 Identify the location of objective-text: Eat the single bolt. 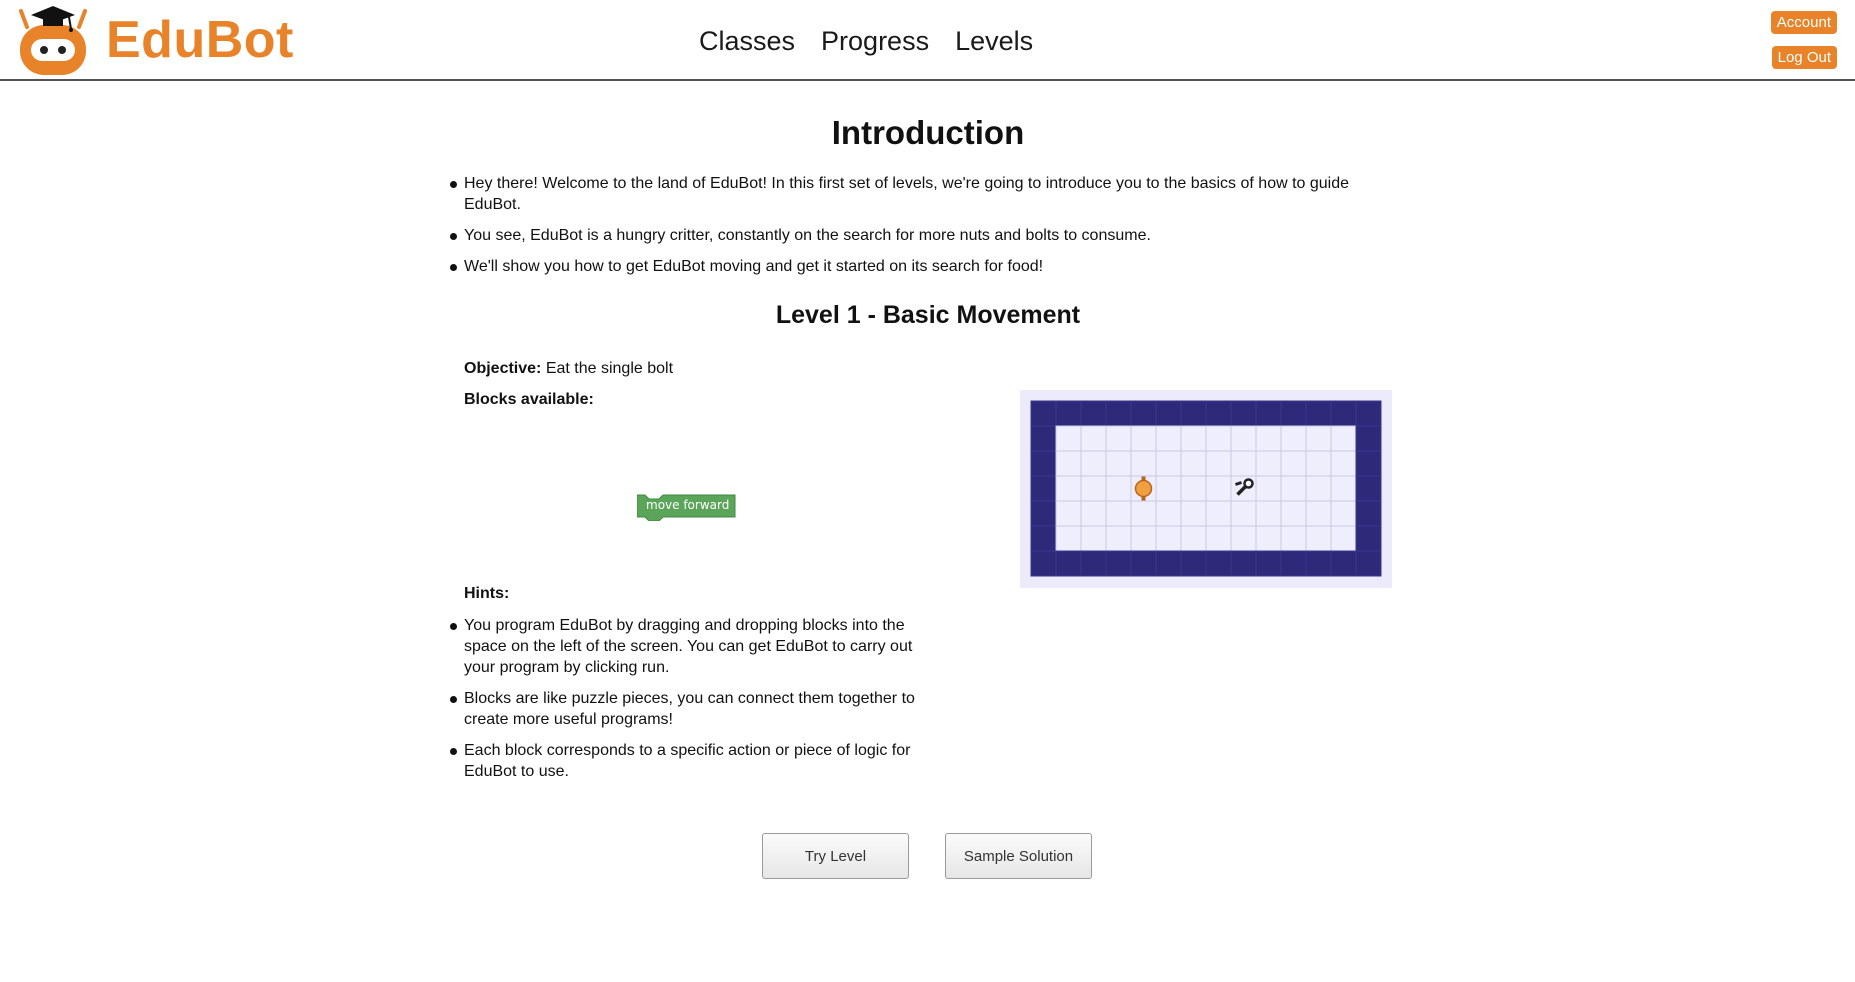
(609, 368).